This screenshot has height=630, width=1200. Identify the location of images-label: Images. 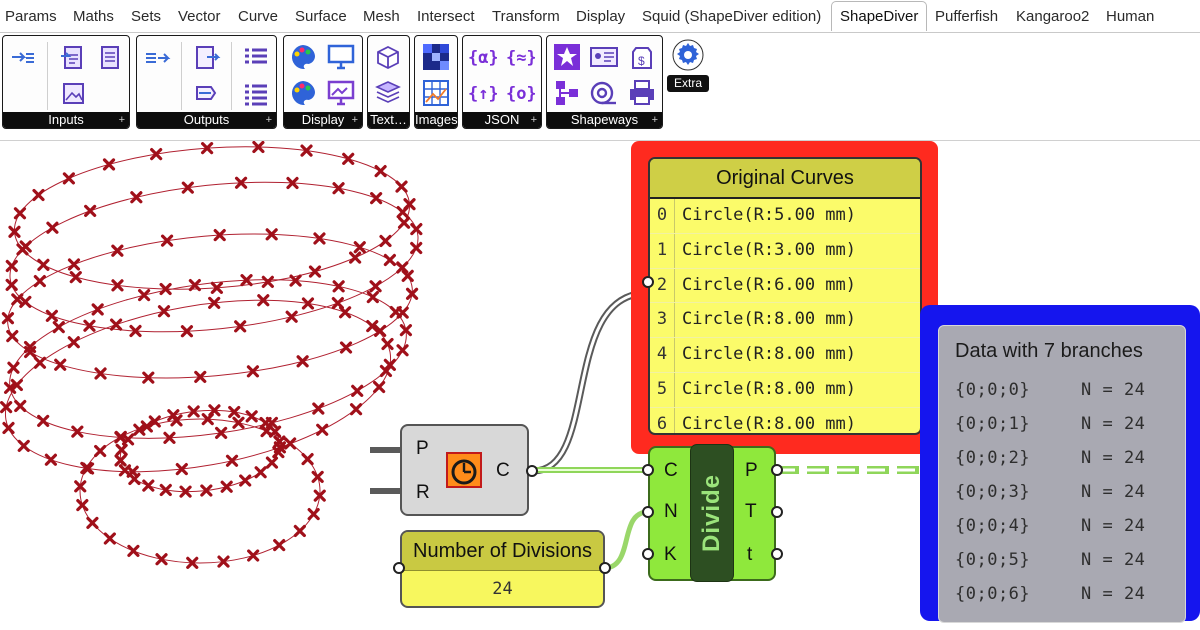
(436, 119).